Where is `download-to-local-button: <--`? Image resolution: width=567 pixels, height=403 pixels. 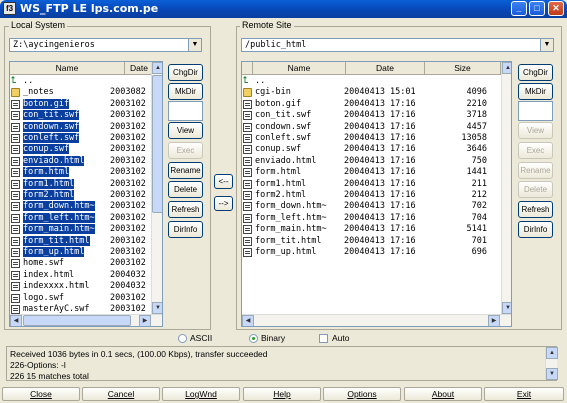
download-to-local-button: <-- is located at coordinates (223, 181).